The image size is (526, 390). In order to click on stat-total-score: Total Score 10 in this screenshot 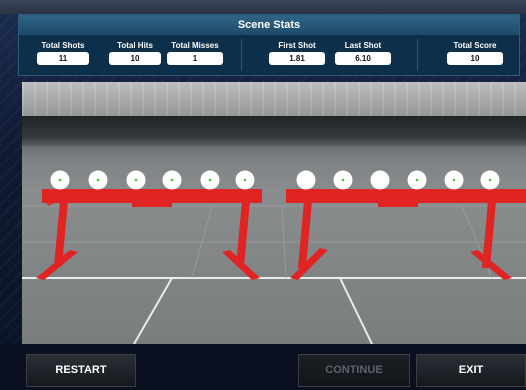, I will do `click(475, 52)`.